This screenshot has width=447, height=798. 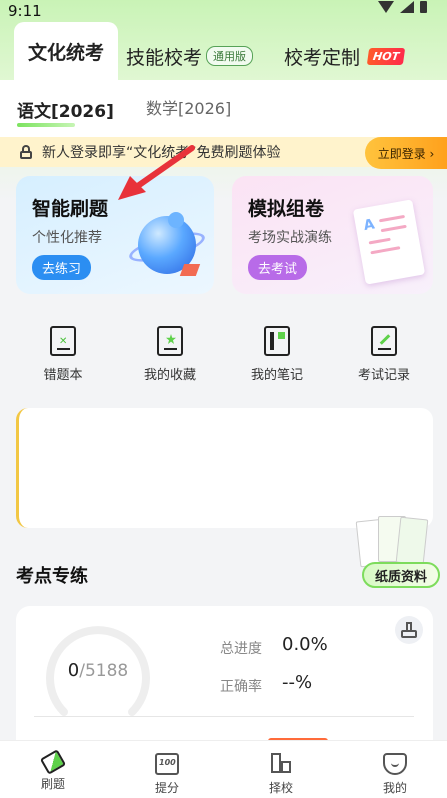 I want to click on nav-me-label: 我的, so click(x=394, y=788).